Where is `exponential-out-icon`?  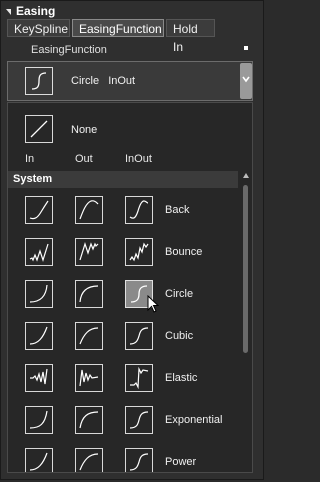 exponential-out-icon is located at coordinates (89, 420).